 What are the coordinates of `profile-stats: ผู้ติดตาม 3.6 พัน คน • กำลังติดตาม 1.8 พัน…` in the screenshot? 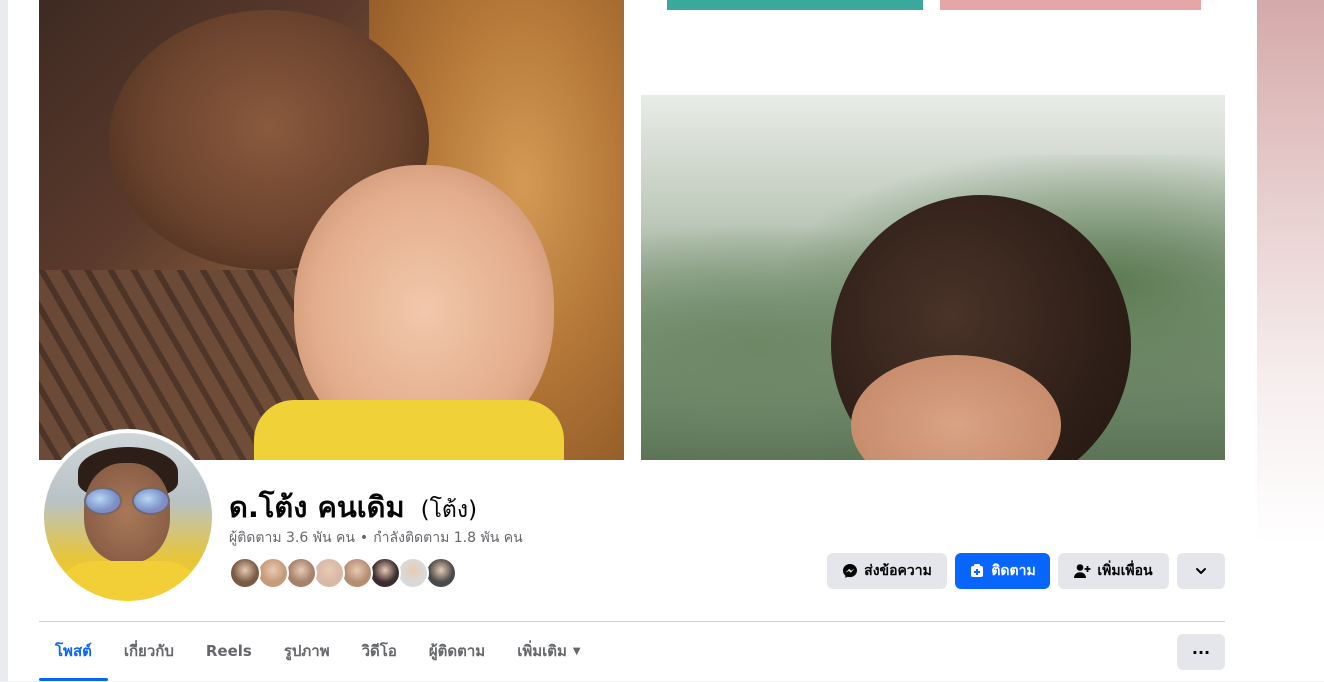 It's located at (376, 538).